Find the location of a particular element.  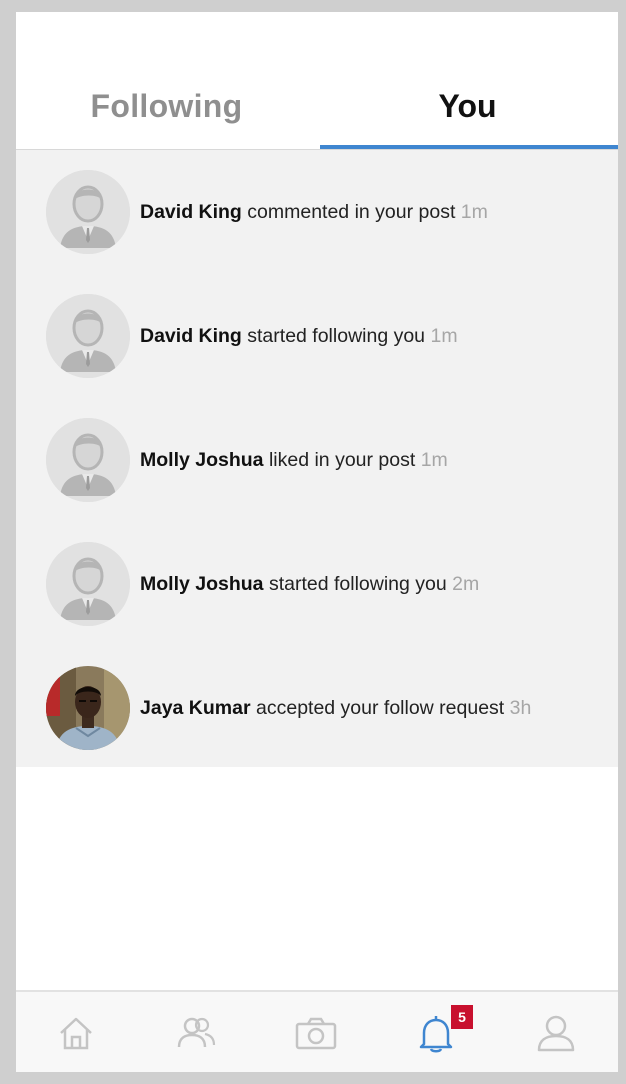

friends-icon is located at coordinates (196, 1032).